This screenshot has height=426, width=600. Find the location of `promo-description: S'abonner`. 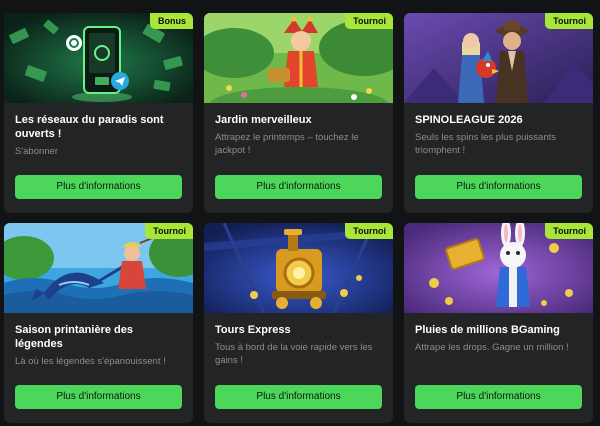

promo-description: S'abonner is located at coordinates (37, 151).